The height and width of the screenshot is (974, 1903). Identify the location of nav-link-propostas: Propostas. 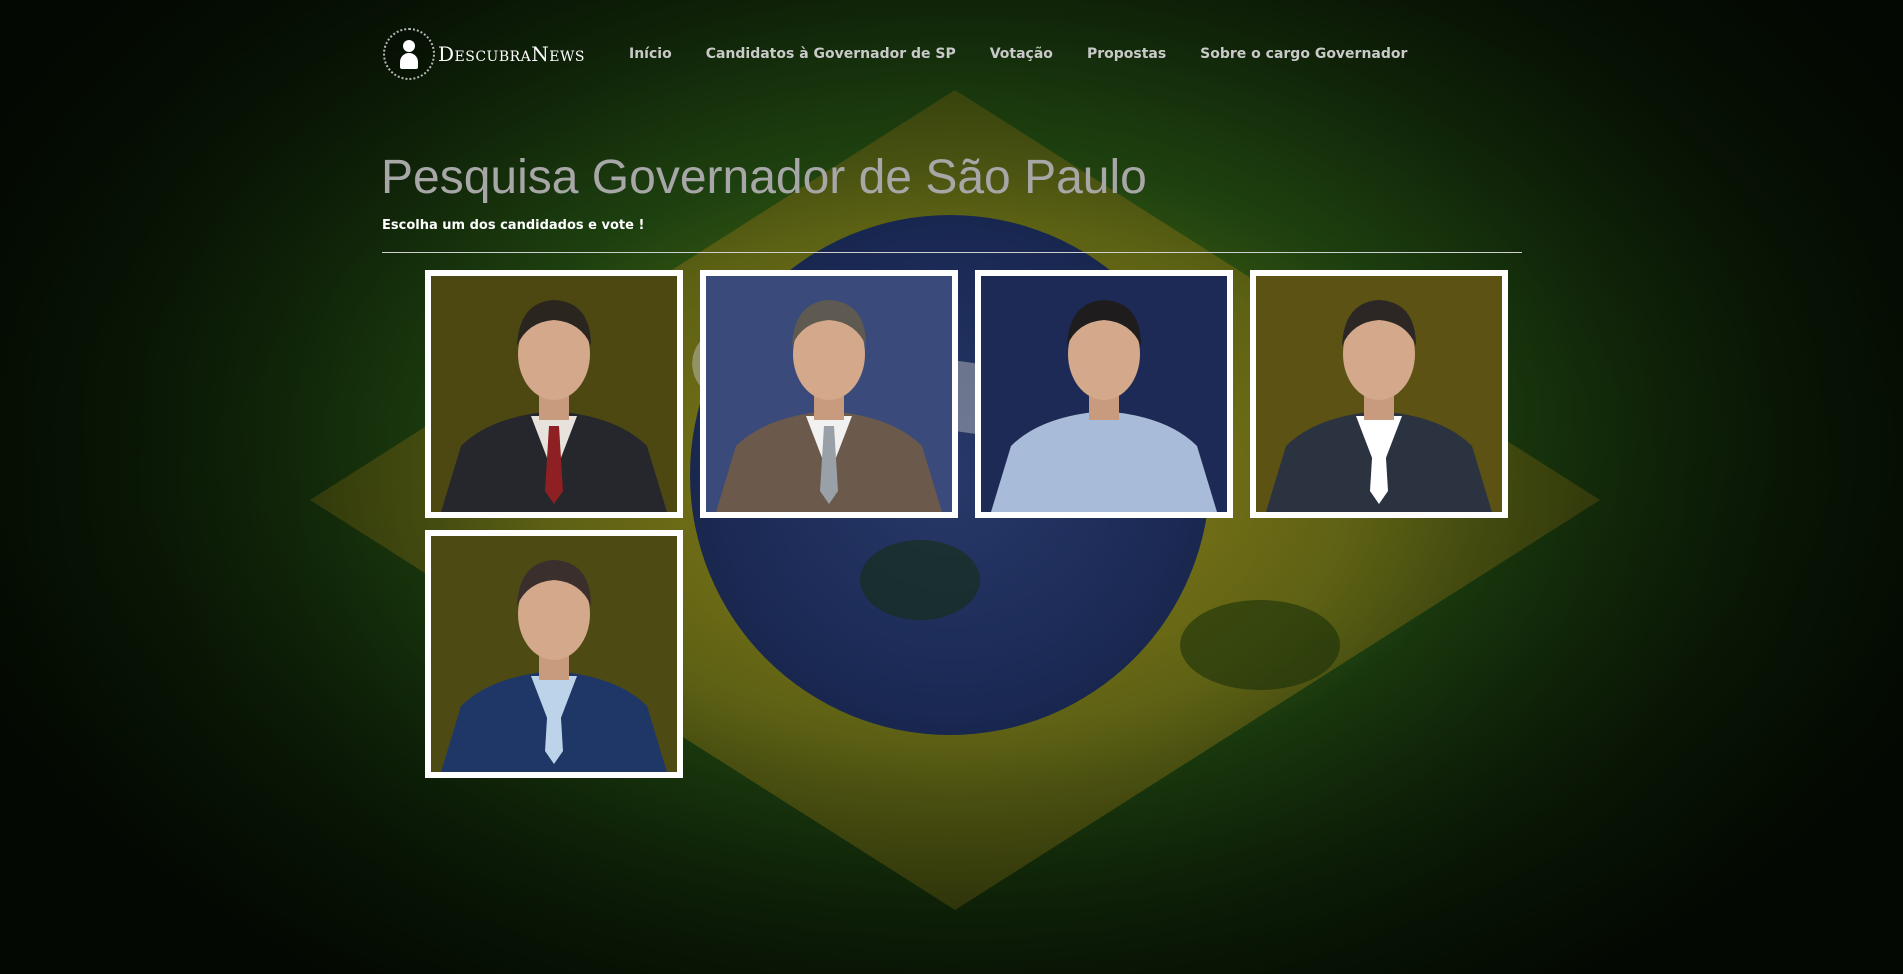
(1126, 54).